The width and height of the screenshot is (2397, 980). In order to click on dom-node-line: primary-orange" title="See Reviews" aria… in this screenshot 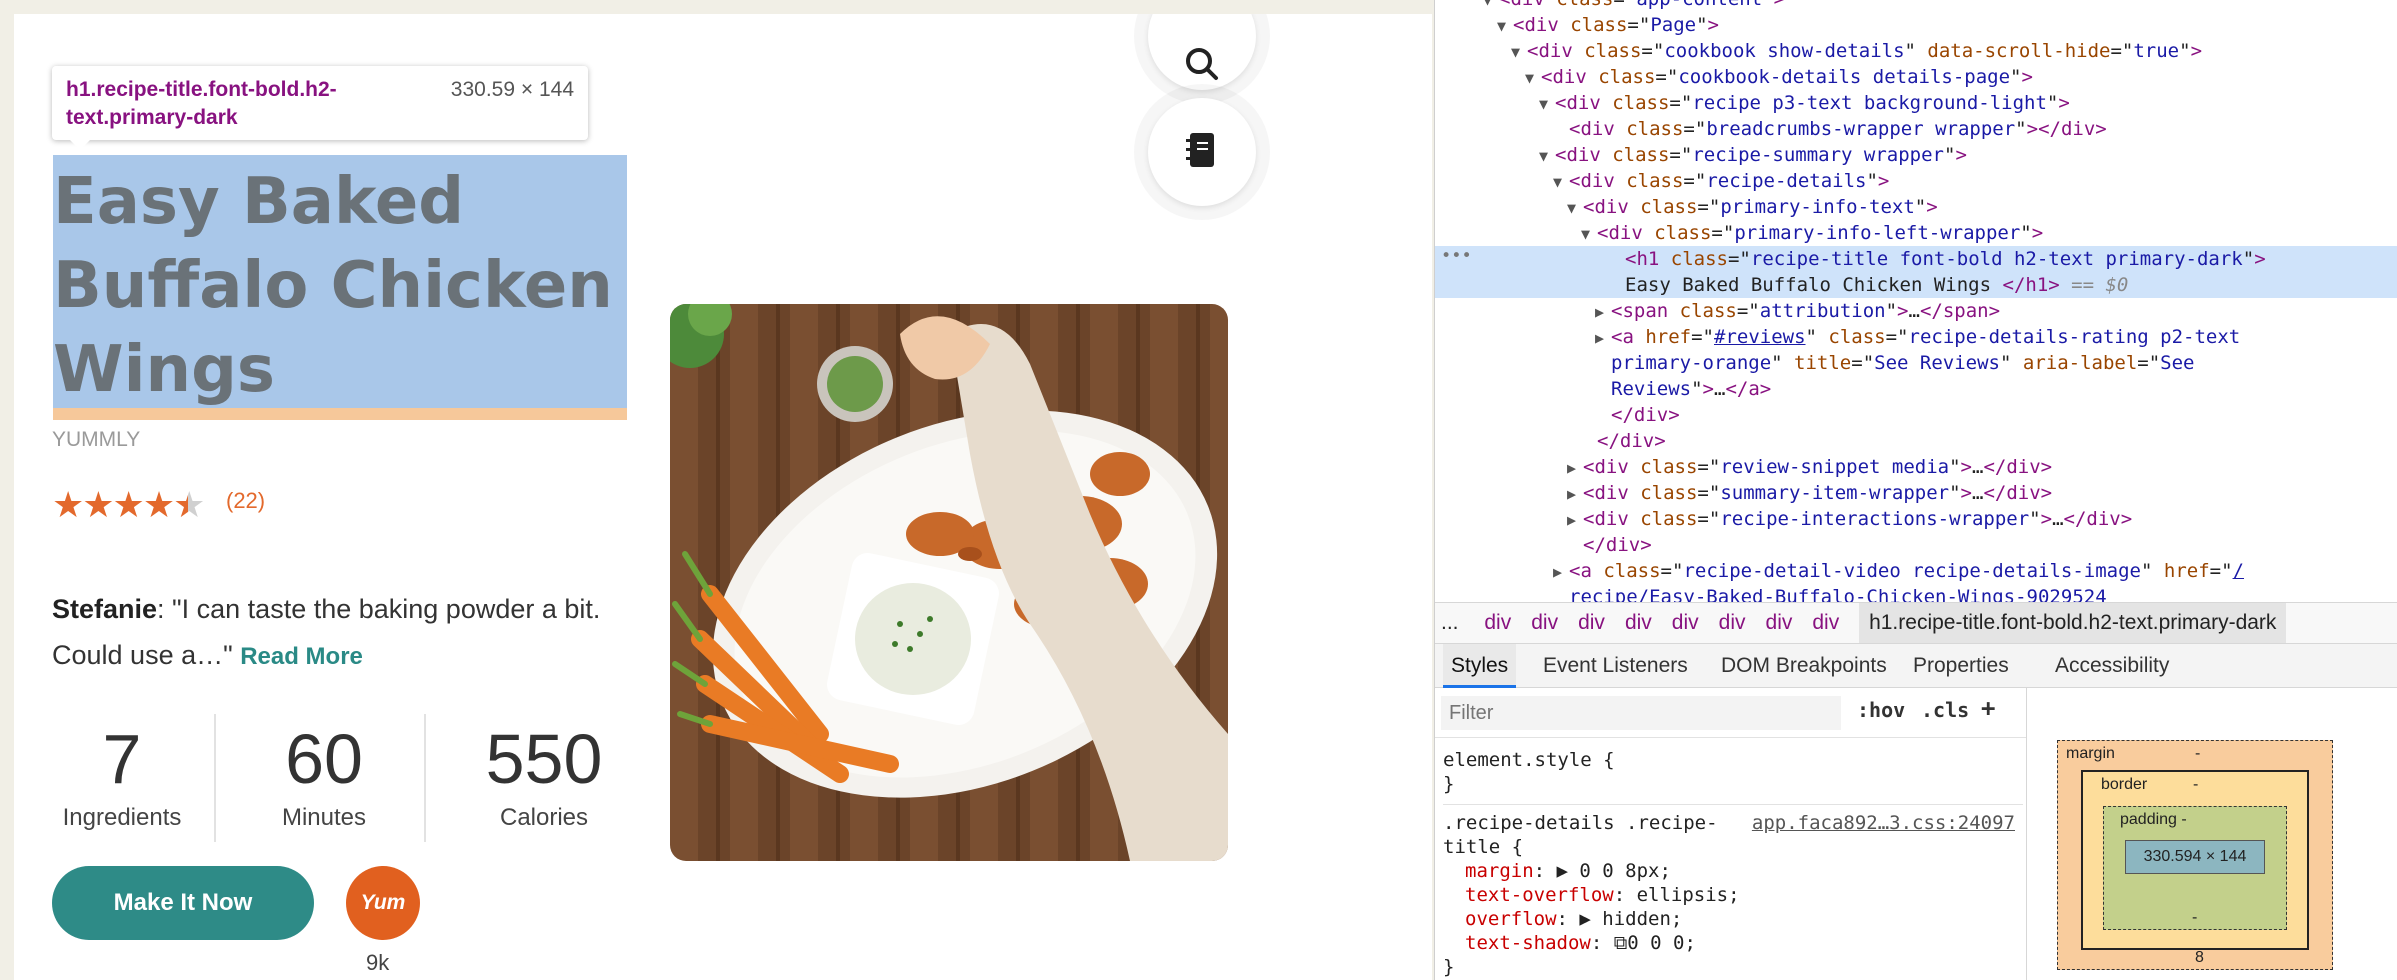, I will do `click(1916, 363)`.